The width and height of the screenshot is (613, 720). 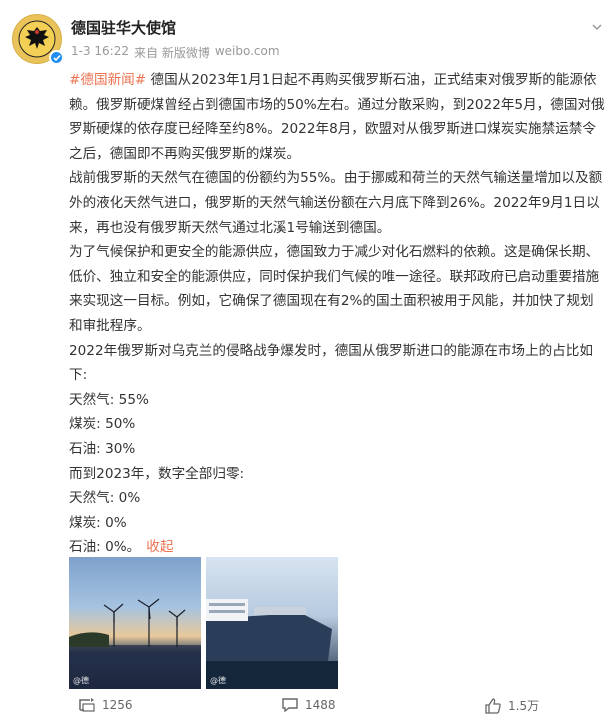 I want to click on comment-button: 1488, so click(x=308, y=705).